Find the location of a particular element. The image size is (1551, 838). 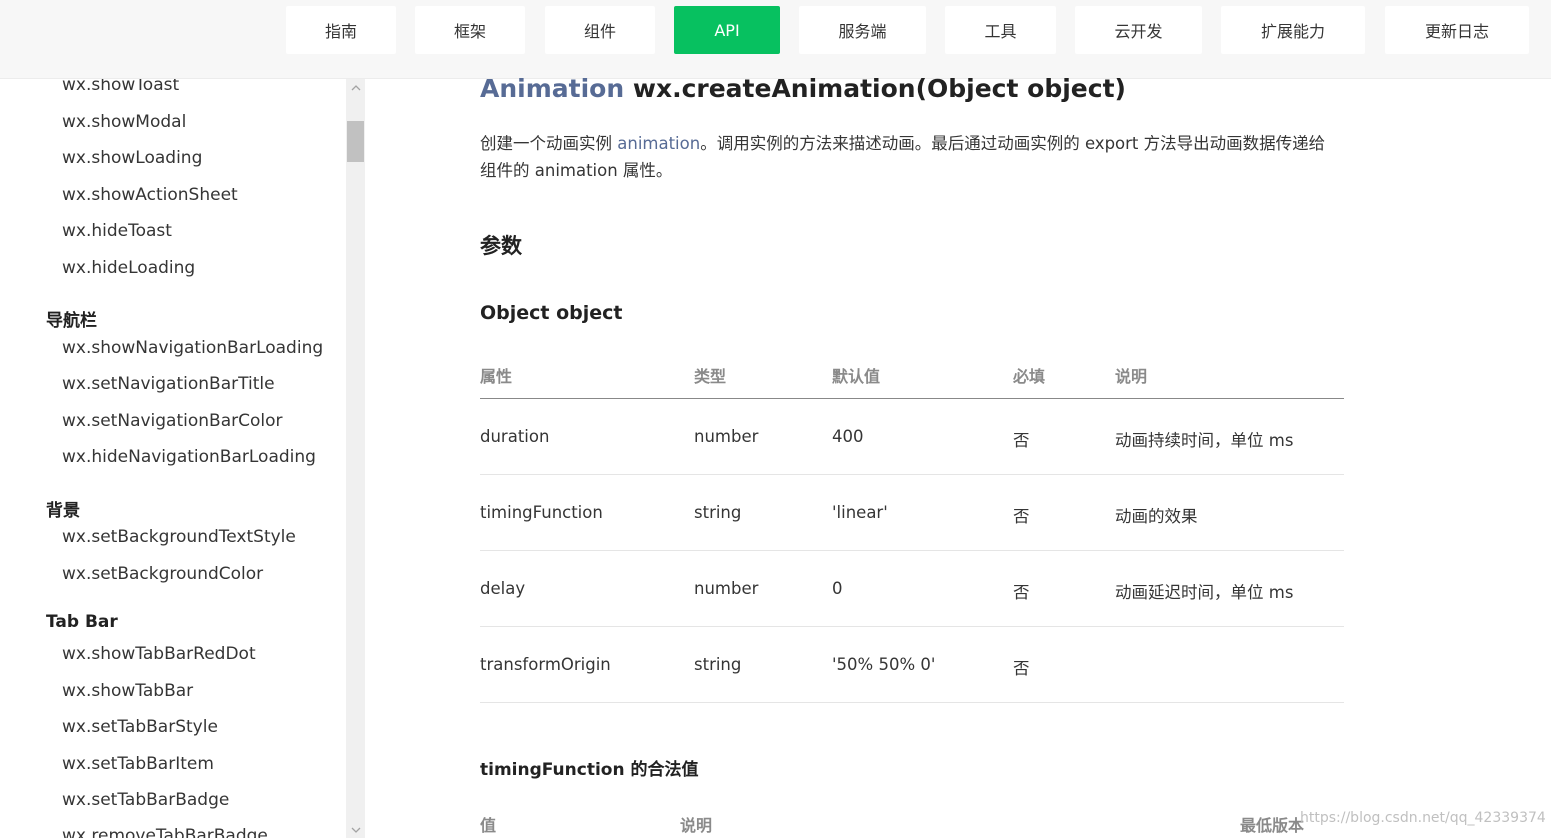

col-header-required: 必填 is located at coordinates (1029, 376).